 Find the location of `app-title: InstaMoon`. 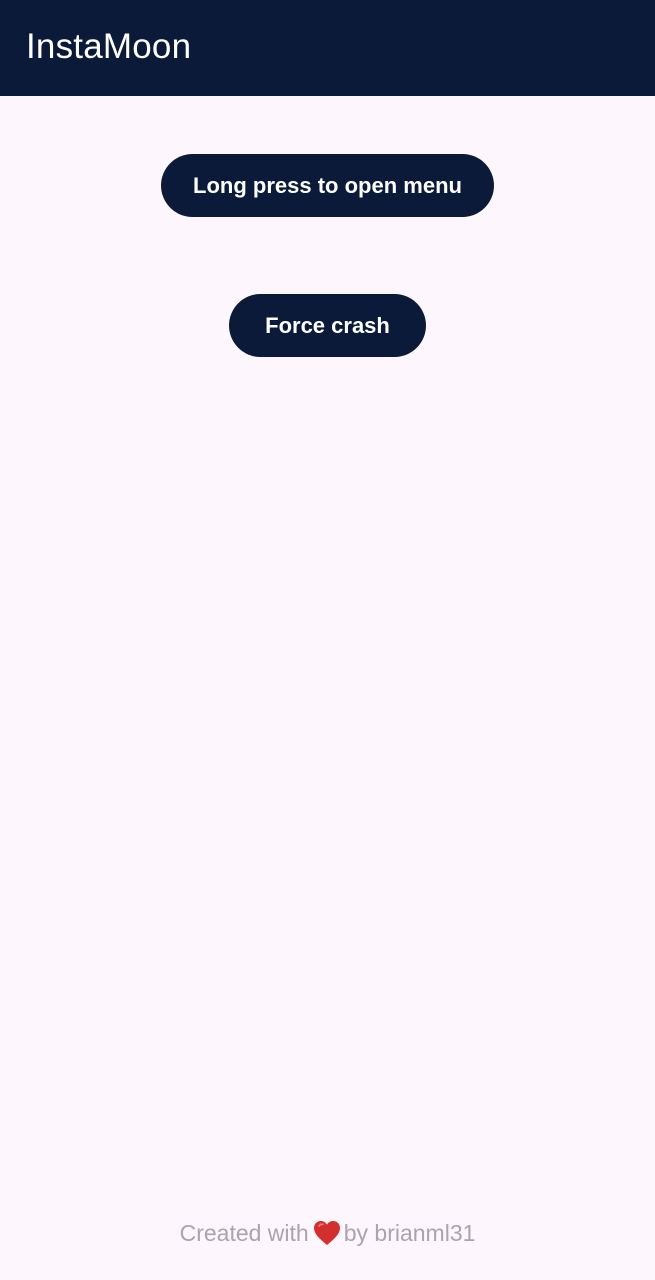

app-title: InstaMoon is located at coordinates (109, 46).